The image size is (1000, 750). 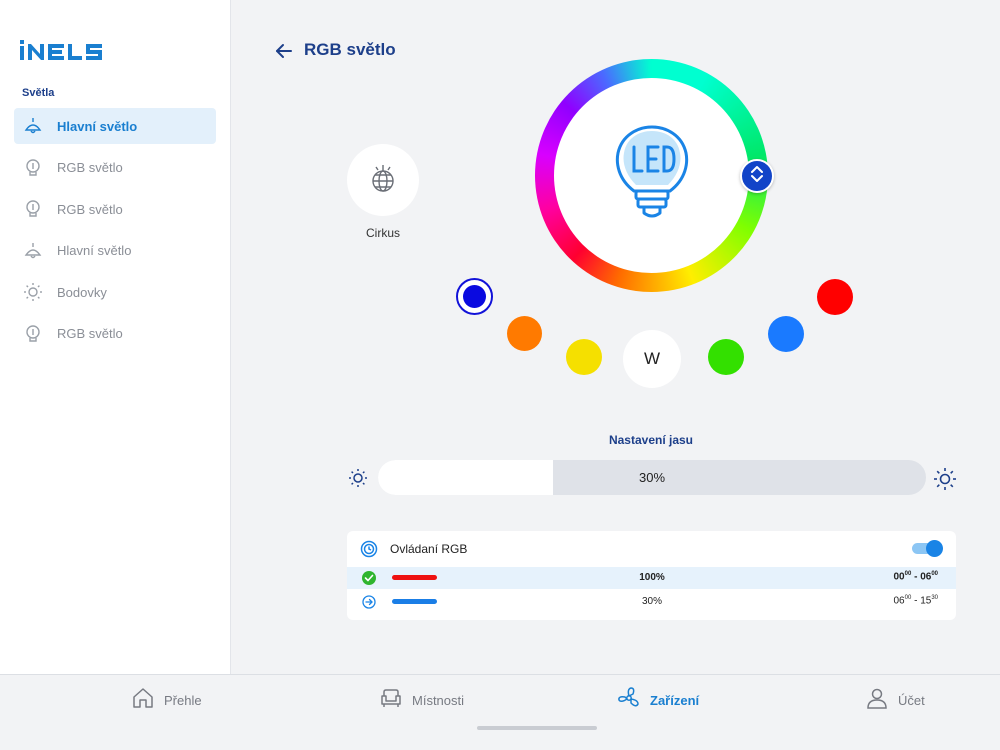 I want to click on brightness-title: Nastavení jasu, so click(x=651, y=440).